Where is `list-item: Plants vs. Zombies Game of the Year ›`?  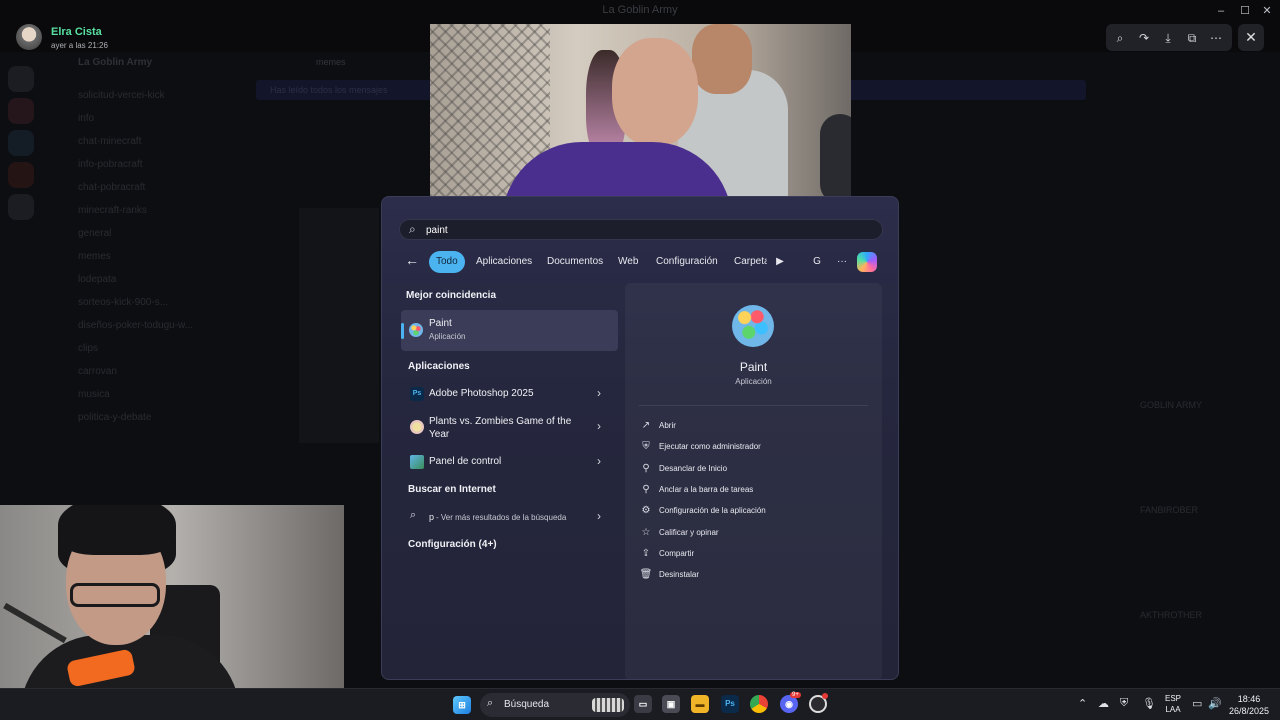 list-item: Plants vs. Zombies Game of the Year › is located at coordinates (509, 427).